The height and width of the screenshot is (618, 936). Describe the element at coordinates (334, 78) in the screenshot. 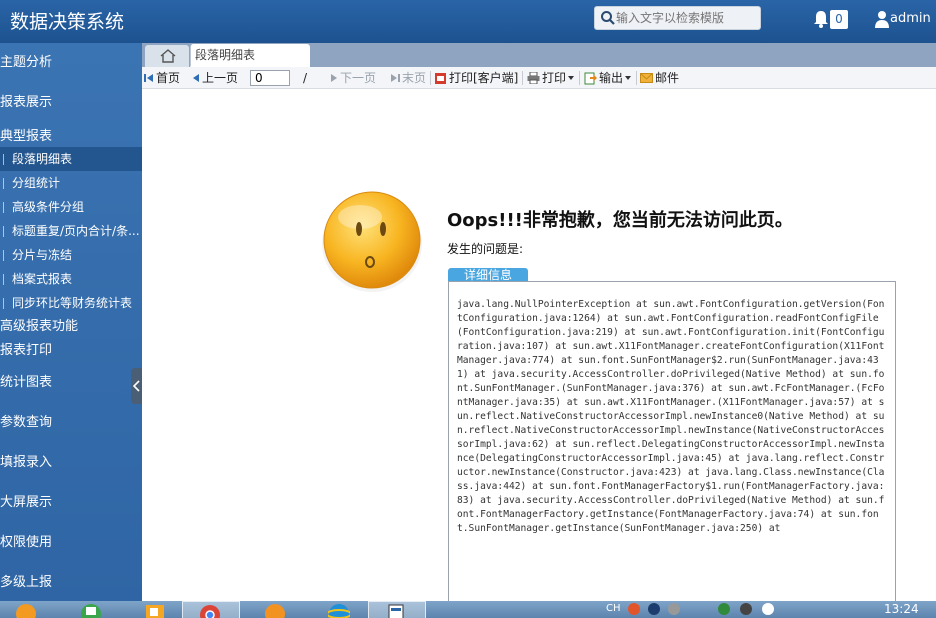

I see `next-page-icon` at that location.